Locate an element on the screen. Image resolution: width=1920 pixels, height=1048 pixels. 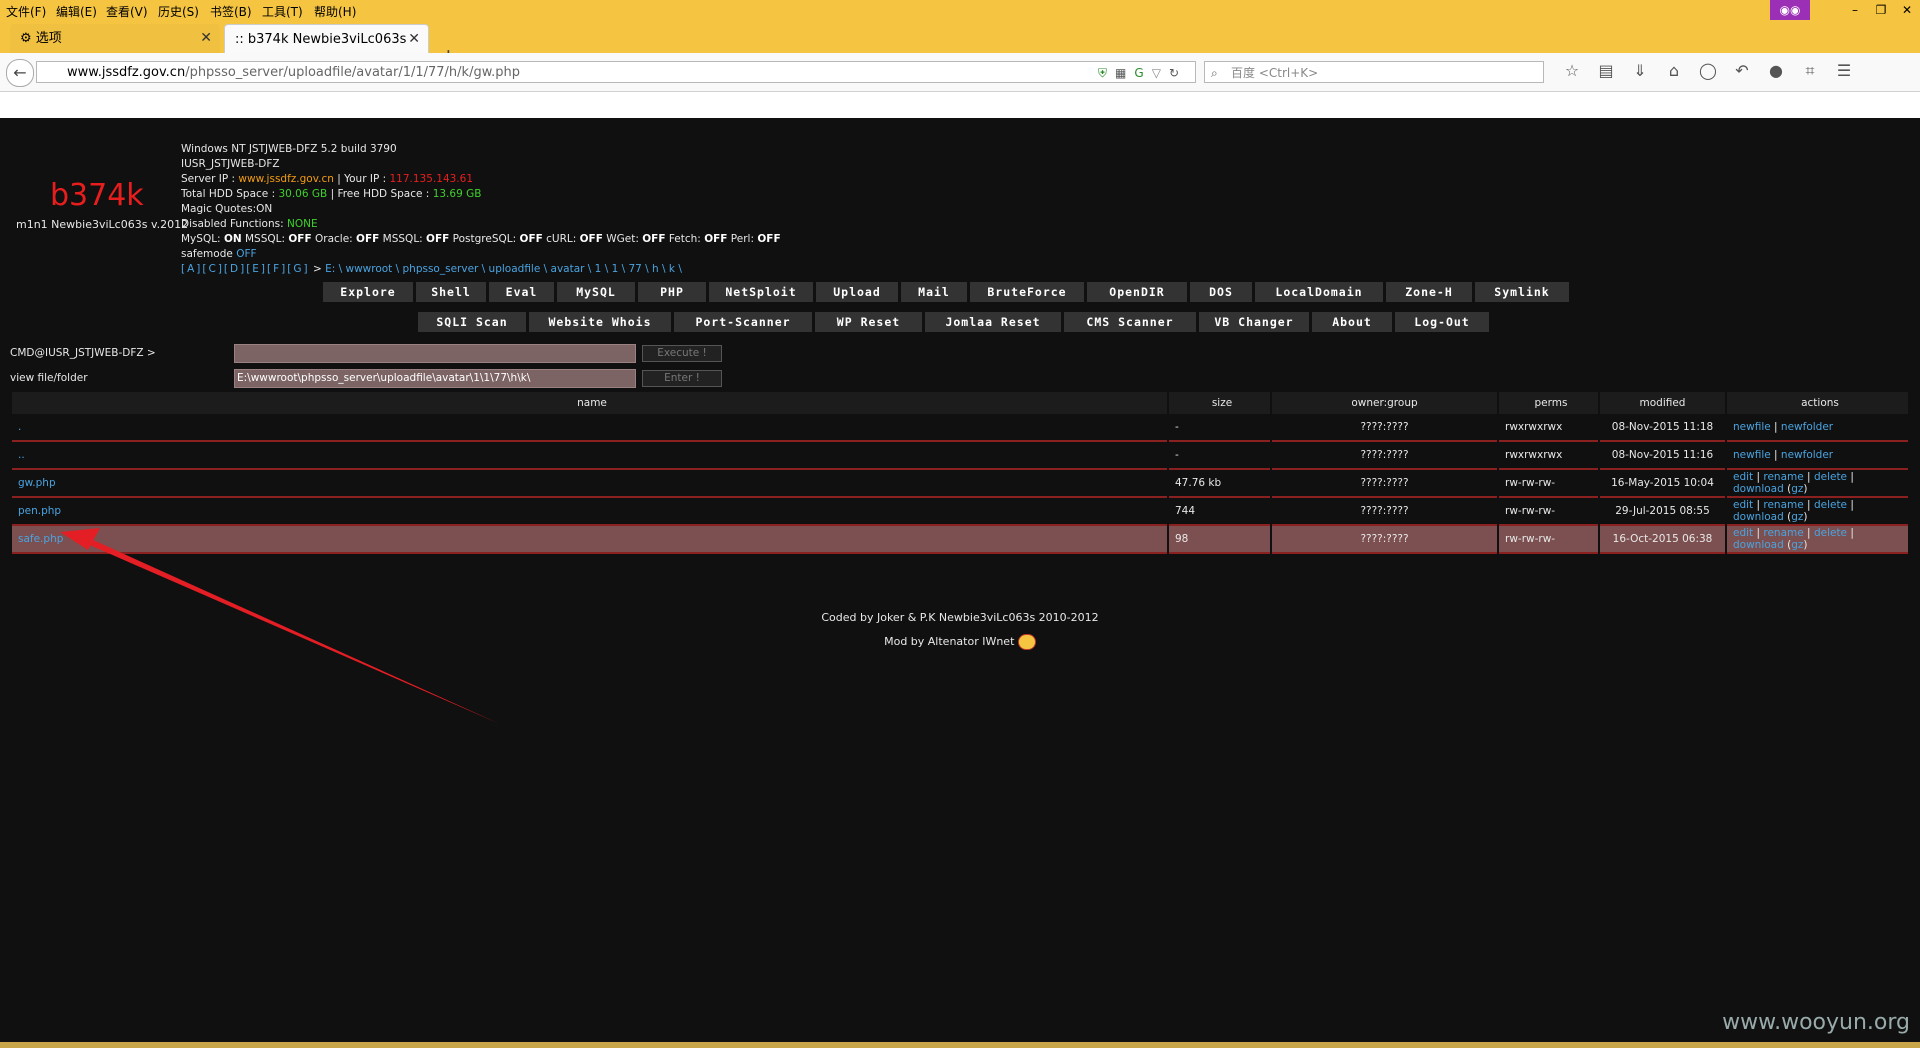
search-input: ⌕ 百度 <Ctrl+K> is located at coordinates (1374, 72).